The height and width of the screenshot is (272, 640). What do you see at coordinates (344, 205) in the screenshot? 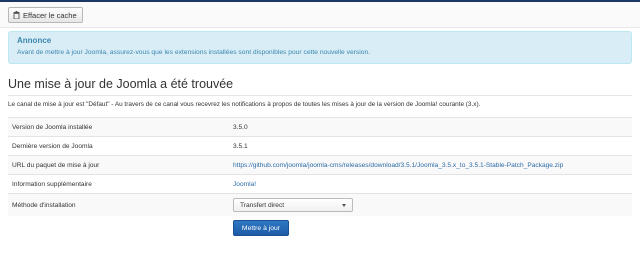
I see `caret-down-icon` at bounding box center [344, 205].